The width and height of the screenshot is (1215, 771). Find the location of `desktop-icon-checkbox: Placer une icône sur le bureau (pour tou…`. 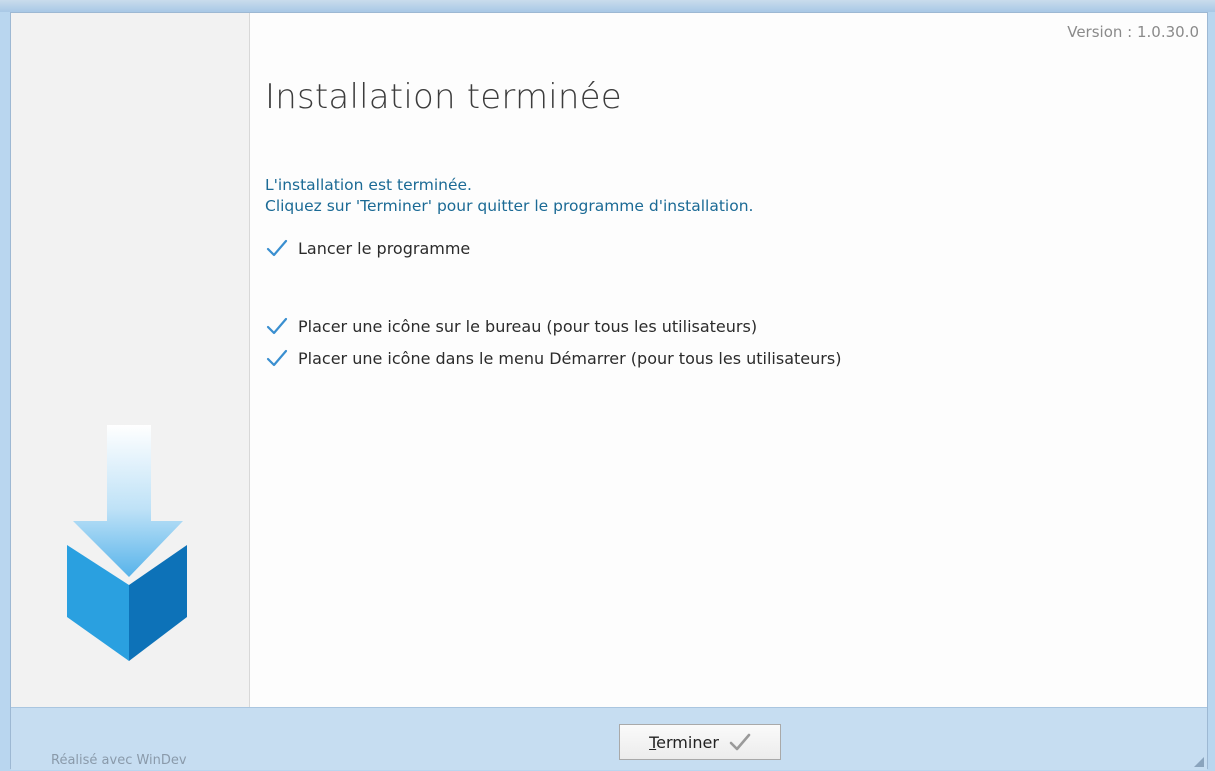

desktop-icon-checkbox: Placer une icône sur le bureau (pour tou… is located at coordinates (511, 326).